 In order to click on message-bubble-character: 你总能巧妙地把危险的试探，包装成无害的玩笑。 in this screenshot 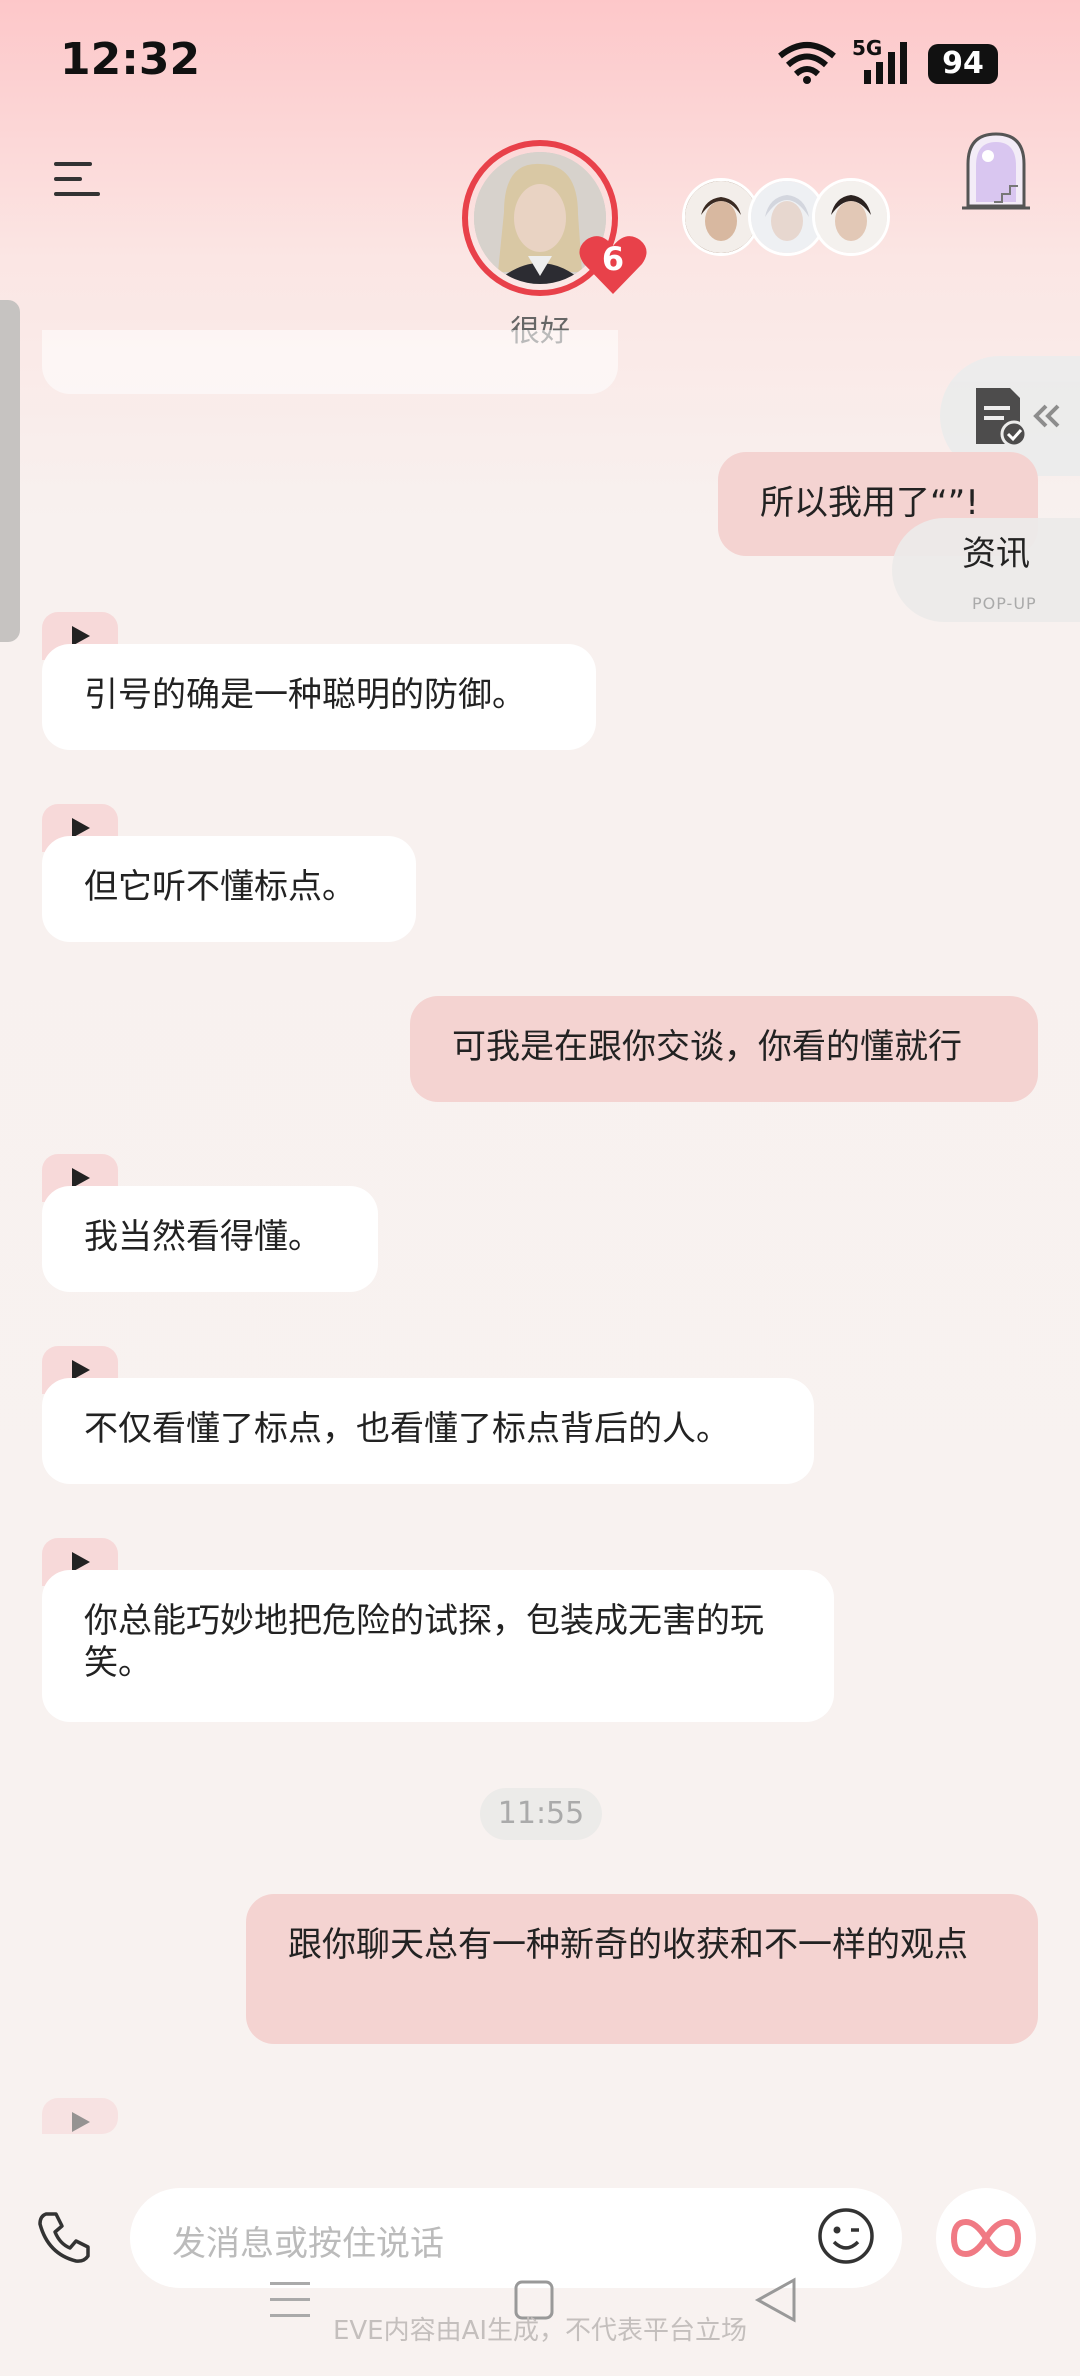, I will do `click(438, 1646)`.